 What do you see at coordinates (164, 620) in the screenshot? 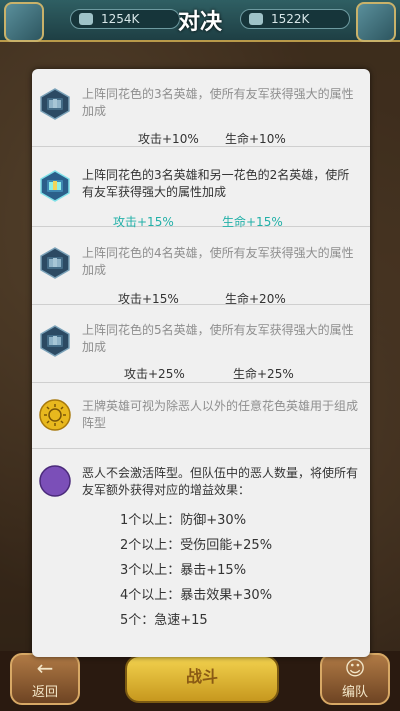
I see `villain-bonus-item: 5个：急速+15` at bounding box center [164, 620].